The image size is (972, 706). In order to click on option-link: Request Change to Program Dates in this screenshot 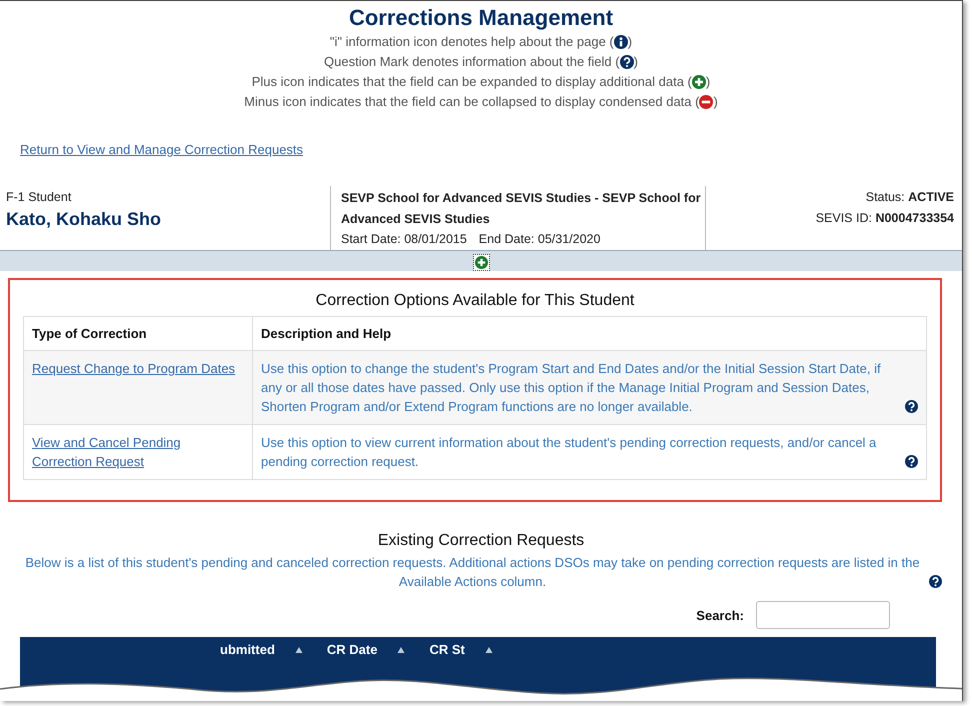, I will do `click(134, 368)`.